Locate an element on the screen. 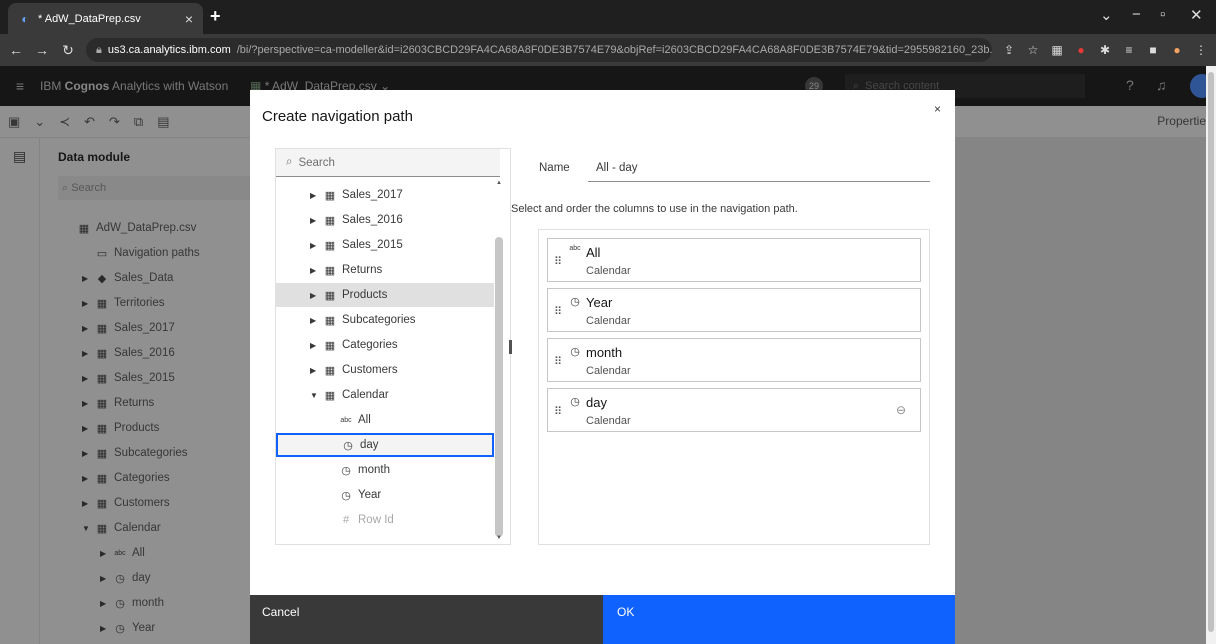  name-field: All - day is located at coordinates (759, 168).